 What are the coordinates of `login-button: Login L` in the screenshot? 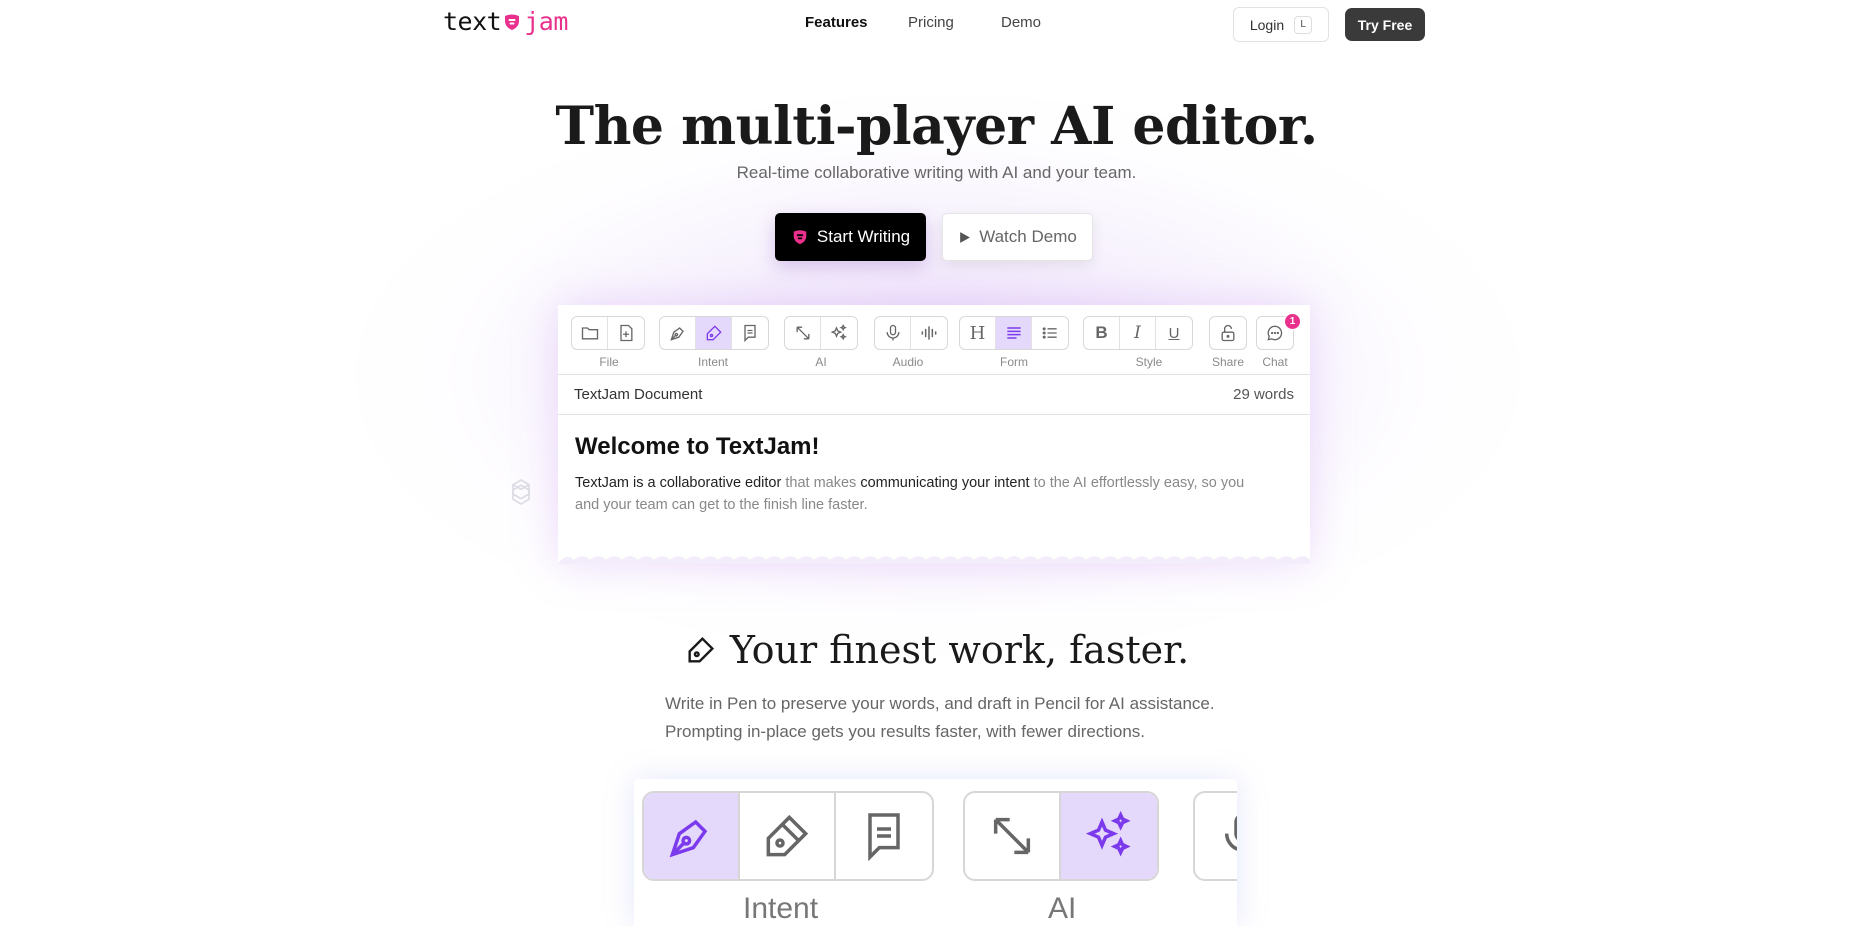 It's located at (1281, 24).